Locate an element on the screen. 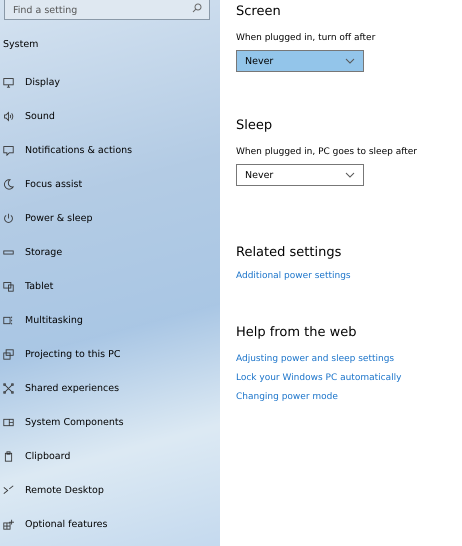  sidebar-item: Shared experiences is located at coordinates (60, 388).